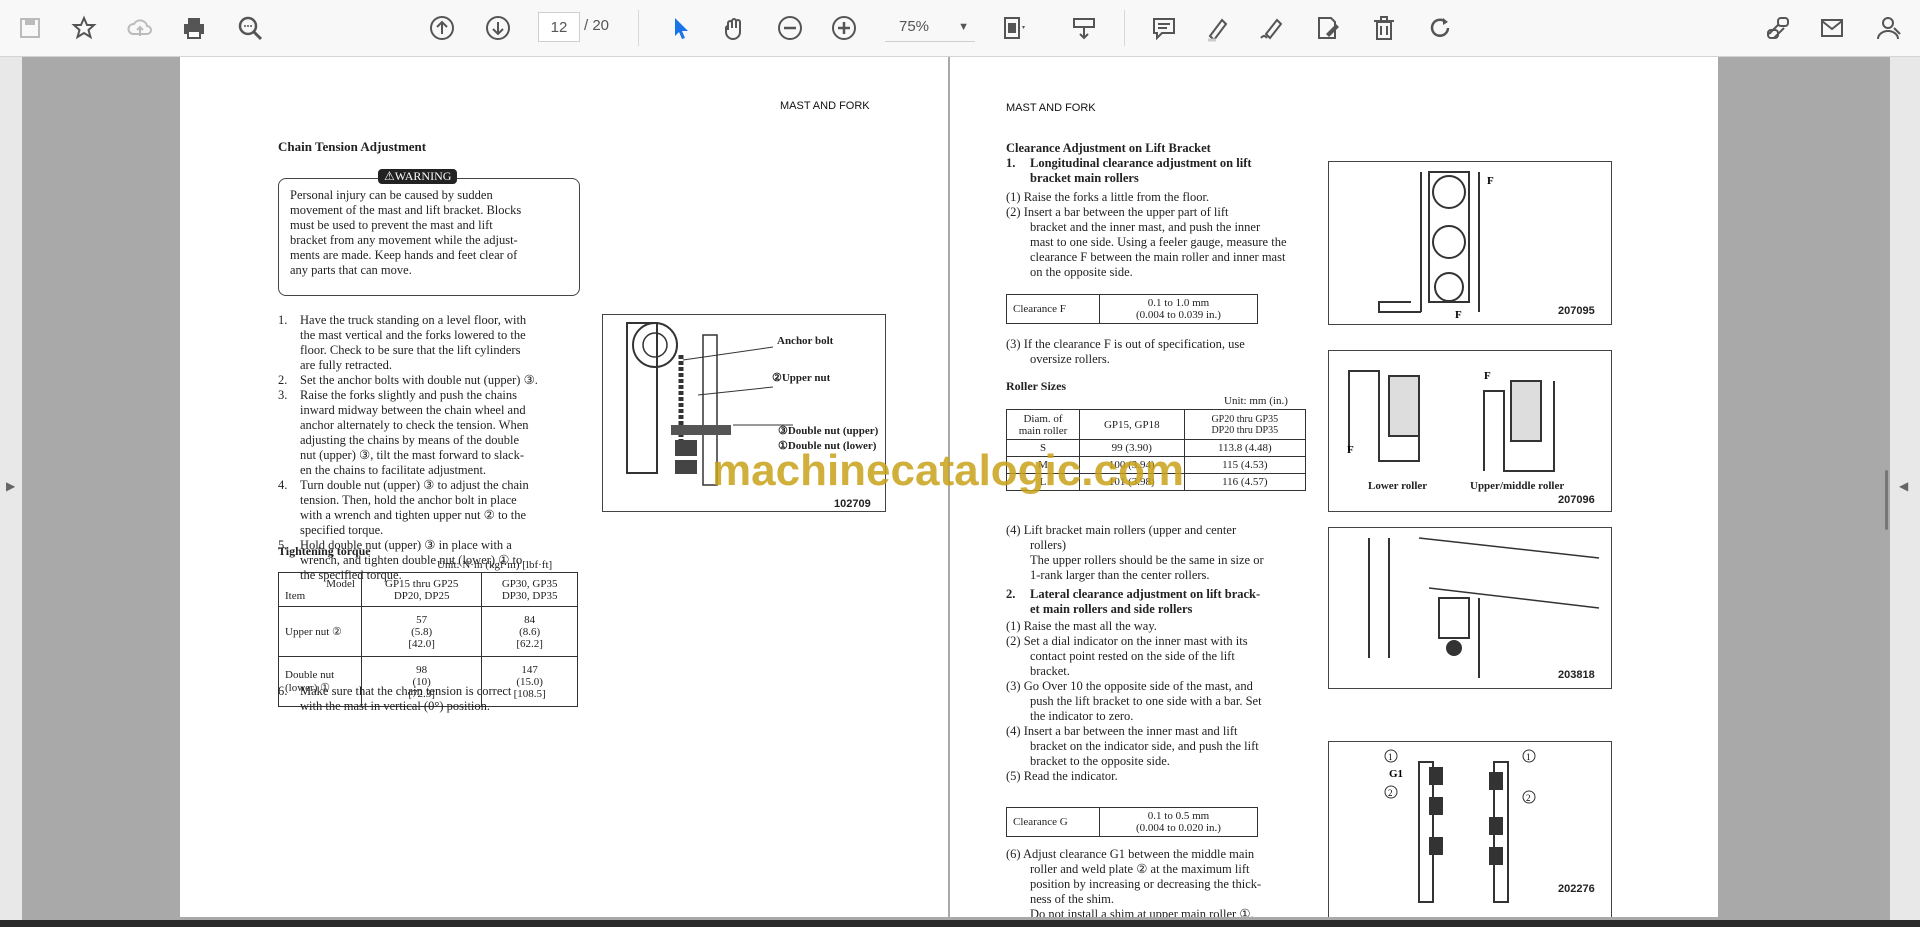 This screenshot has width=1920, height=927. Describe the element at coordinates (418, 176) in the screenshot. I see `warning-label: ⚠WARNING` at that location.